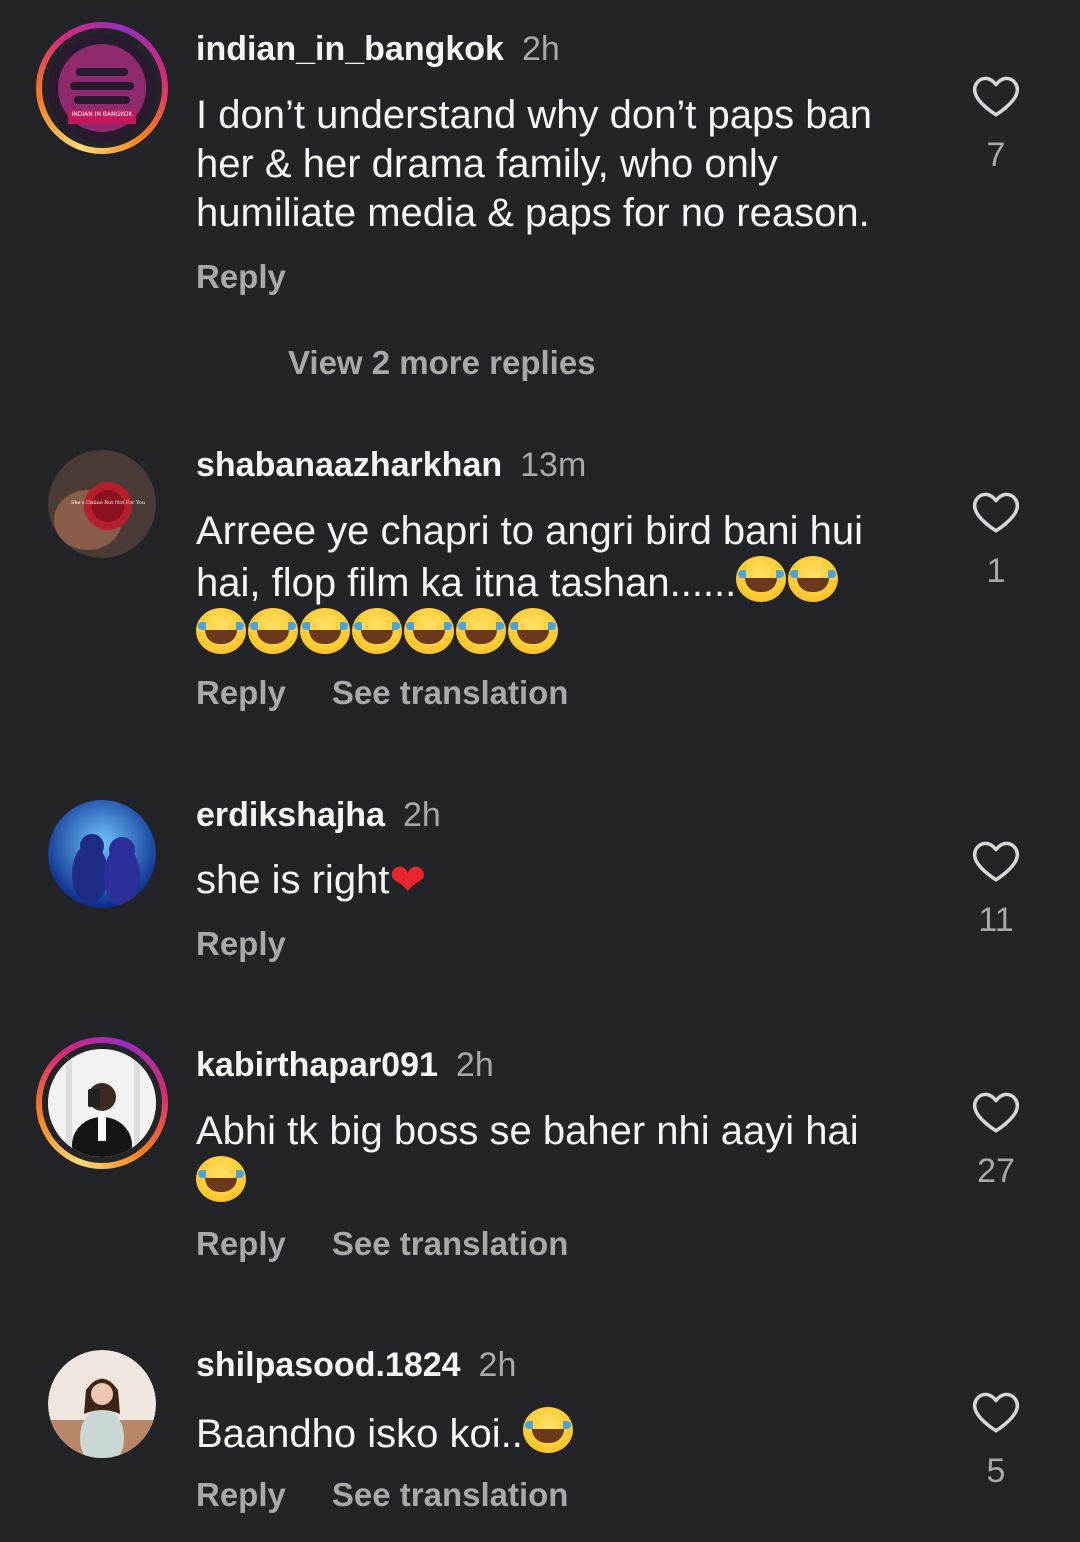 This screenshot has height=1542, width=1080. I want to click on comment-text-content: Abhi tk big boss se baher nhi aayi hai, so click(527, 1131).